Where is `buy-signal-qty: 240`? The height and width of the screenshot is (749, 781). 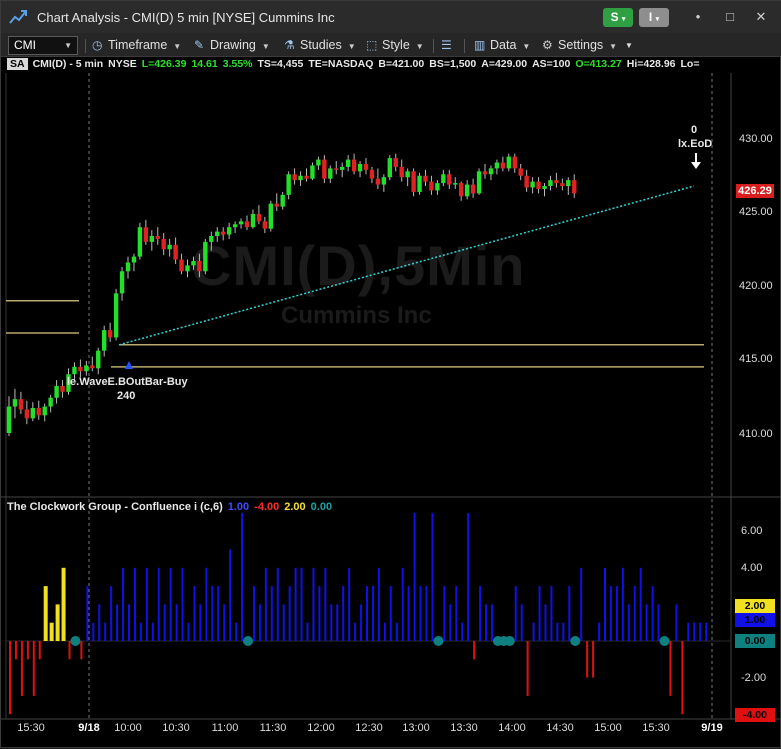
buy-signal-qty: 240 is located at coordinates (126, 396).